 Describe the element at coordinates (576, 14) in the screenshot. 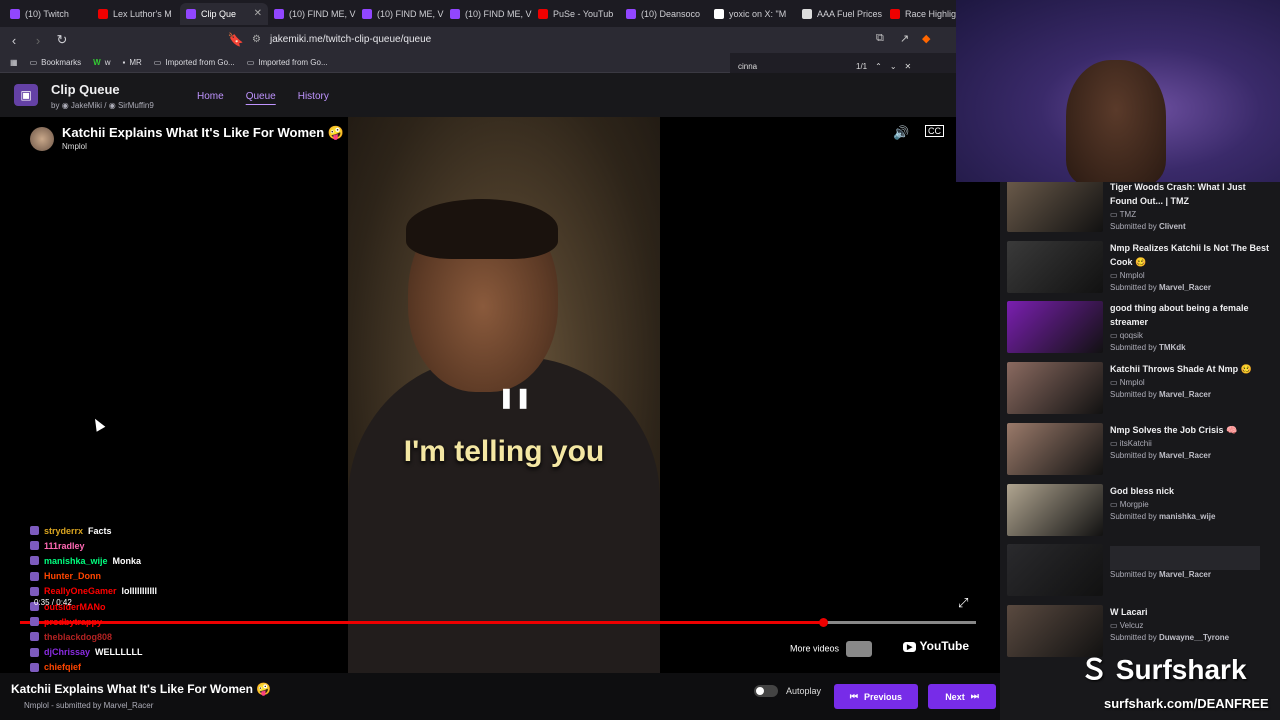

I see `browser-tab: PuSe - YouTub` at that location.